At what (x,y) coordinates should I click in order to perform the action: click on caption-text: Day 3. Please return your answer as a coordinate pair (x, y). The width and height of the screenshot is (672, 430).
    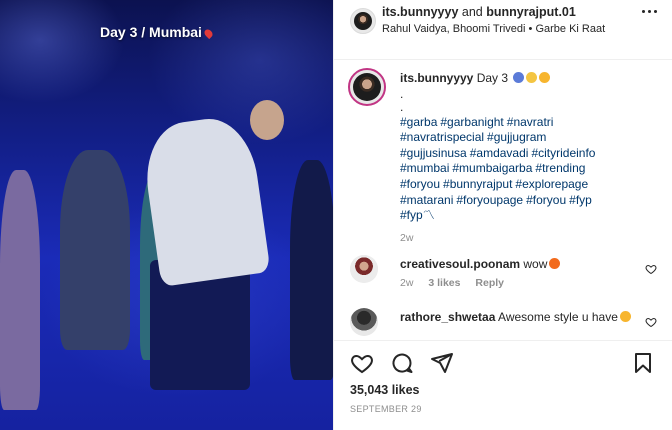
    Looking at the image, I should click on (492, 78).